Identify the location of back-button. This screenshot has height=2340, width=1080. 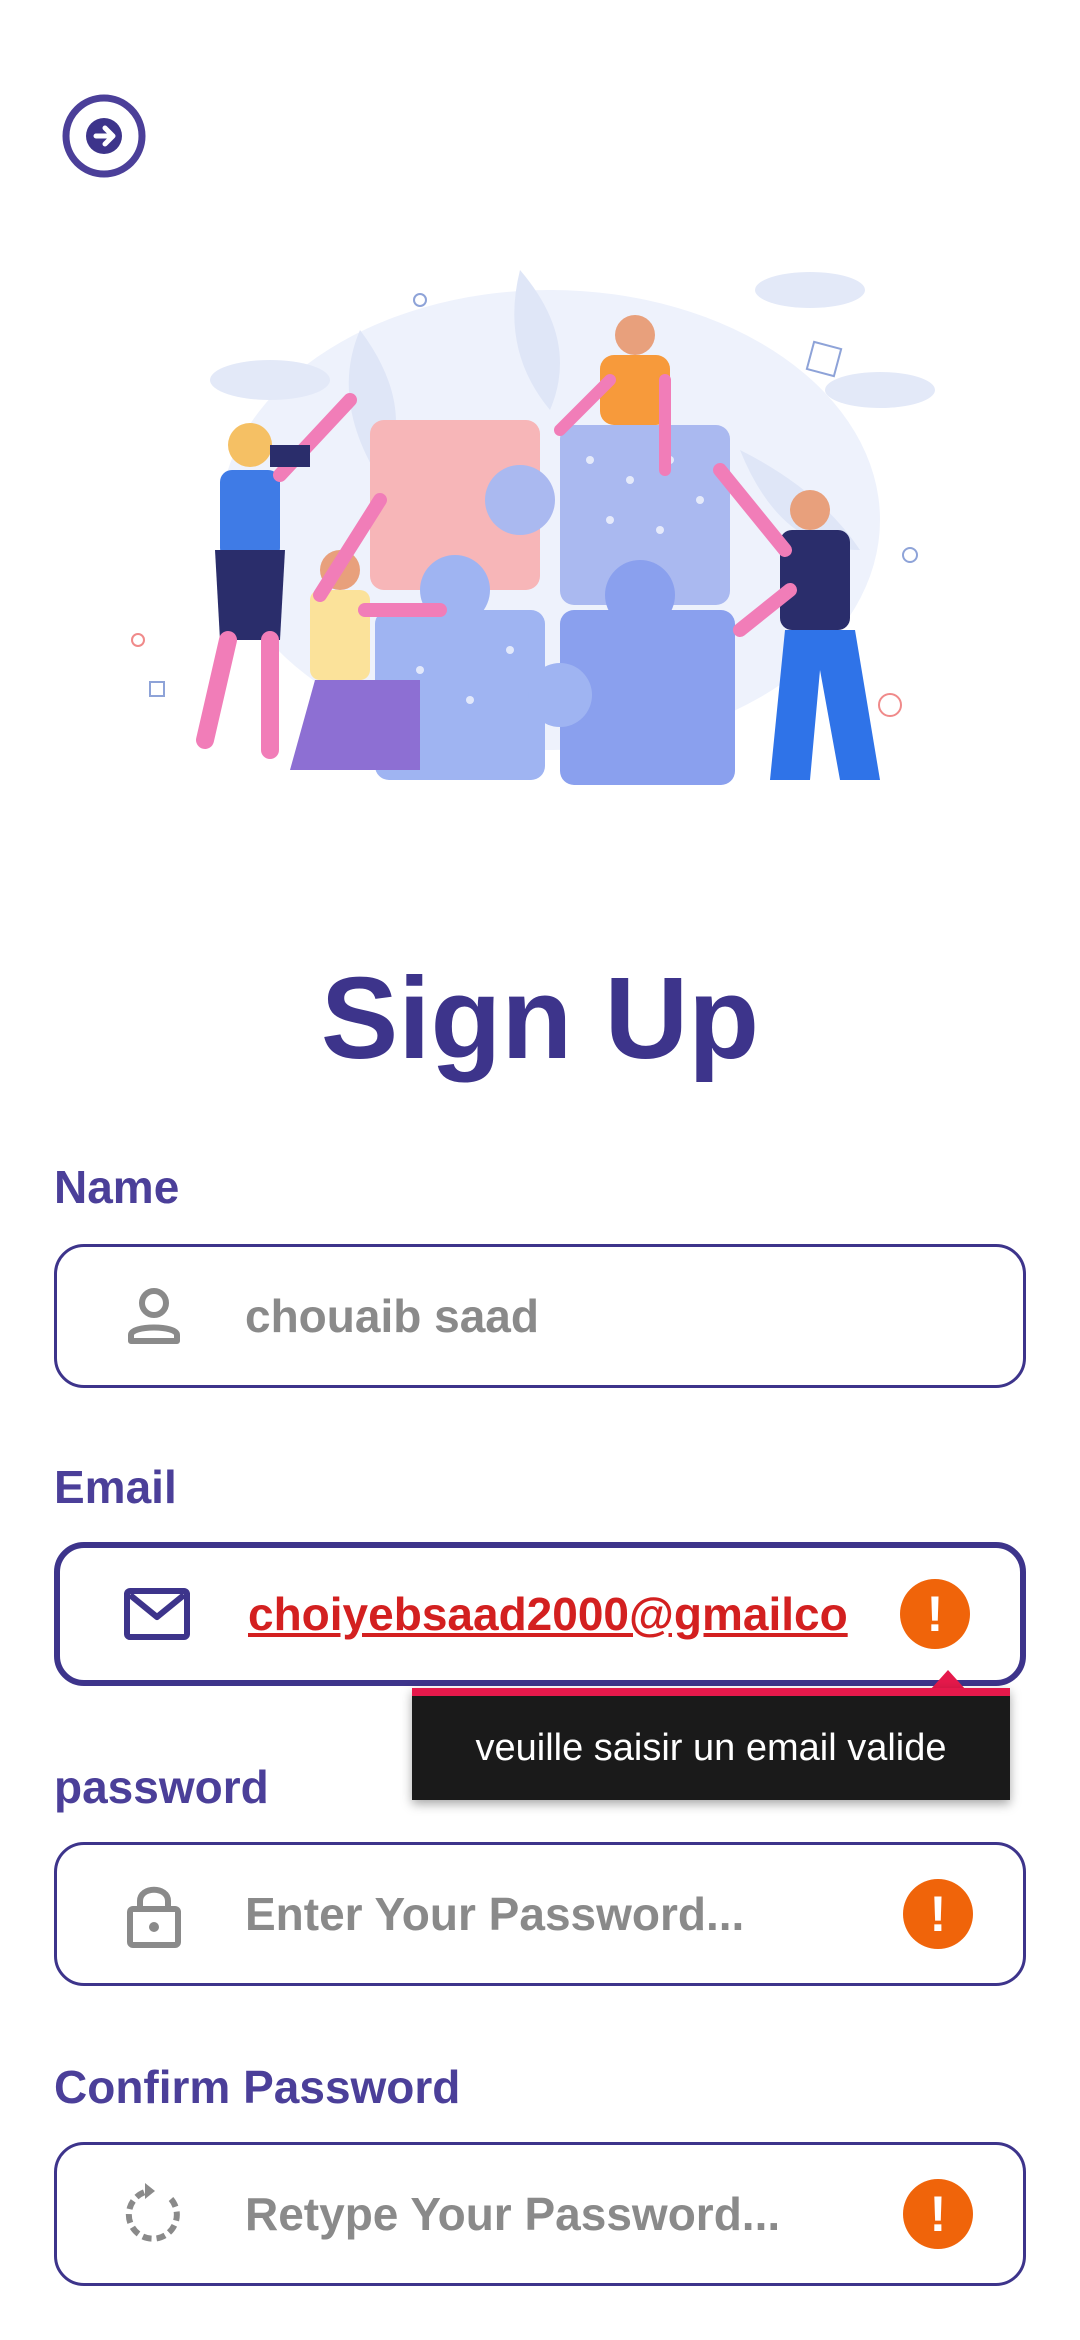
(104, 136).